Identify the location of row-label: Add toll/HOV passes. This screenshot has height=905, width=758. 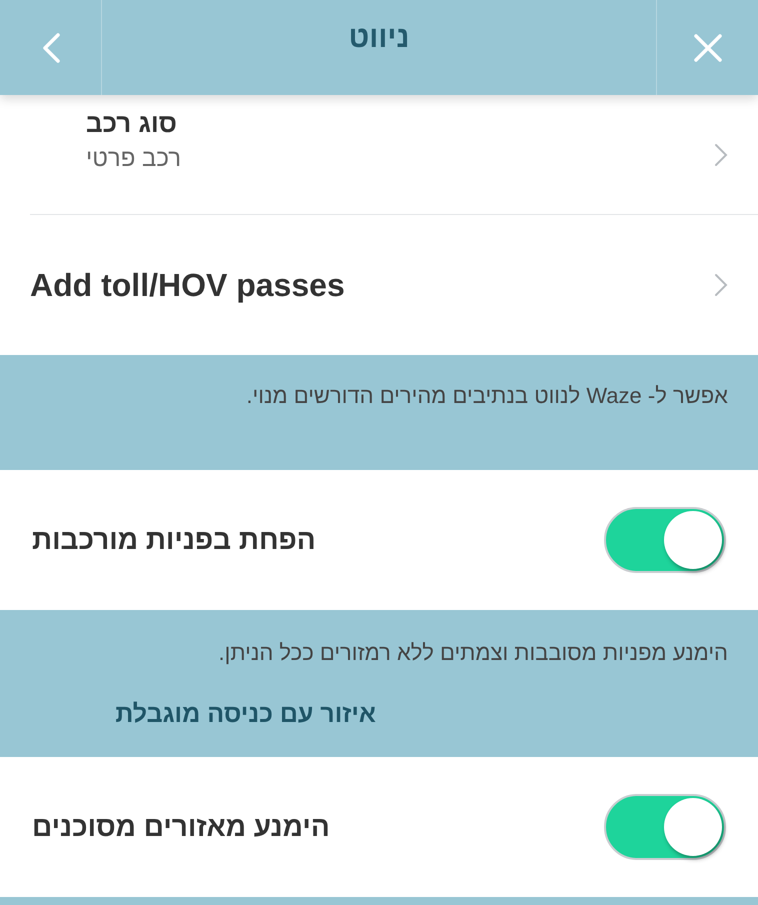
(187, 285).